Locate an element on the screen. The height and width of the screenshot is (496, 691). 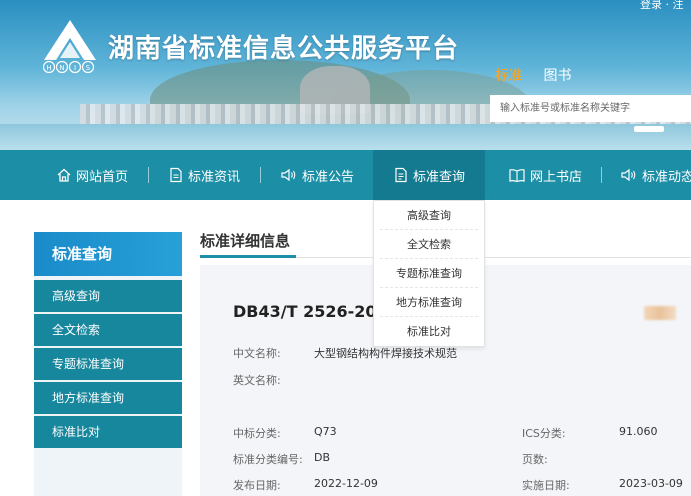
nav-item-standard-query: 标准查询 is located at coordinates (429, 175).